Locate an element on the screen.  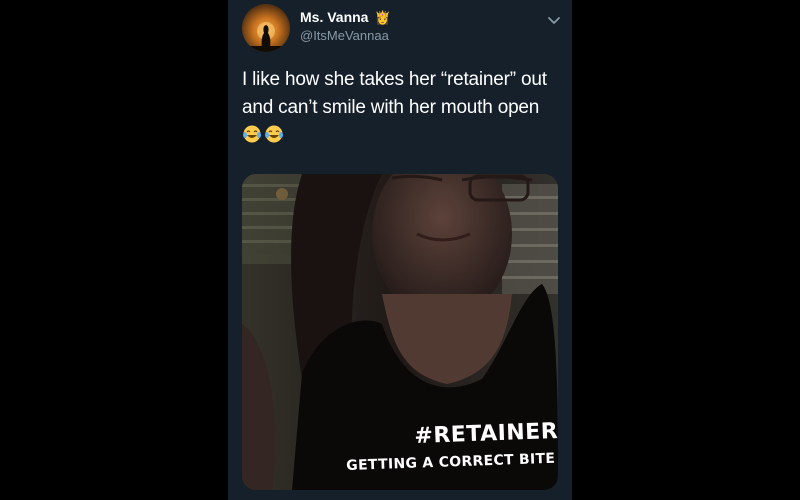
emoji-row is located at coordinates (400, 134).